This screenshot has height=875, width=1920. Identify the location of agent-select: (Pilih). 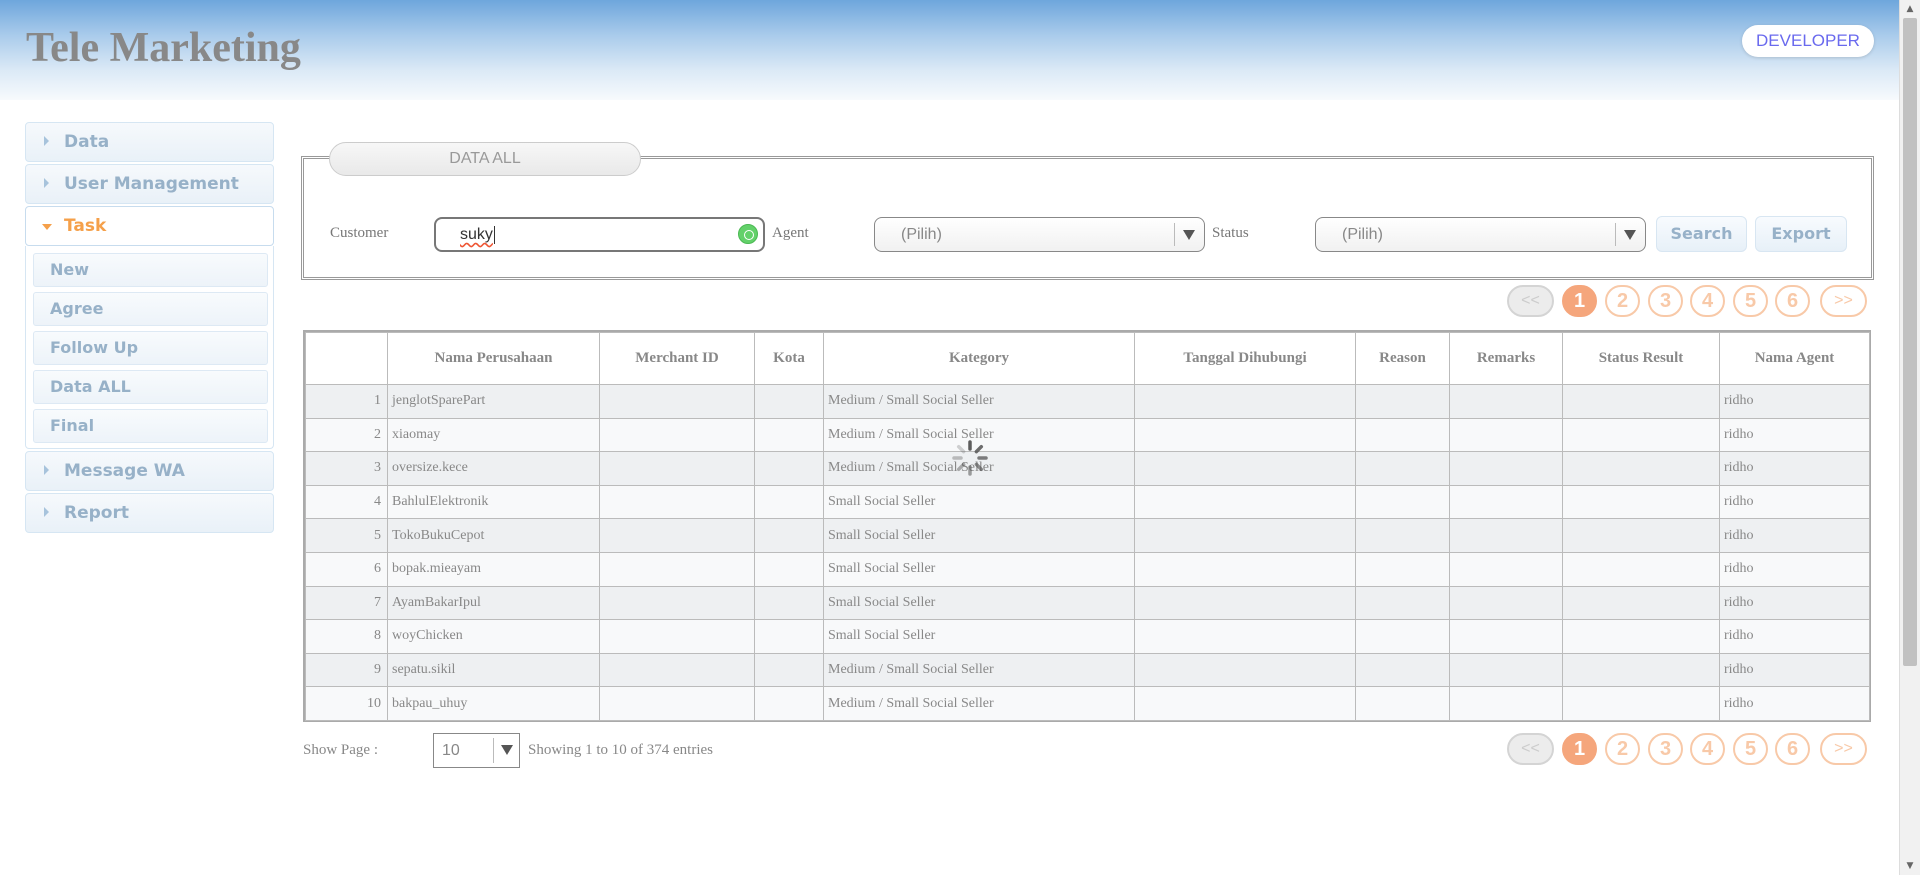
(1039, 234).